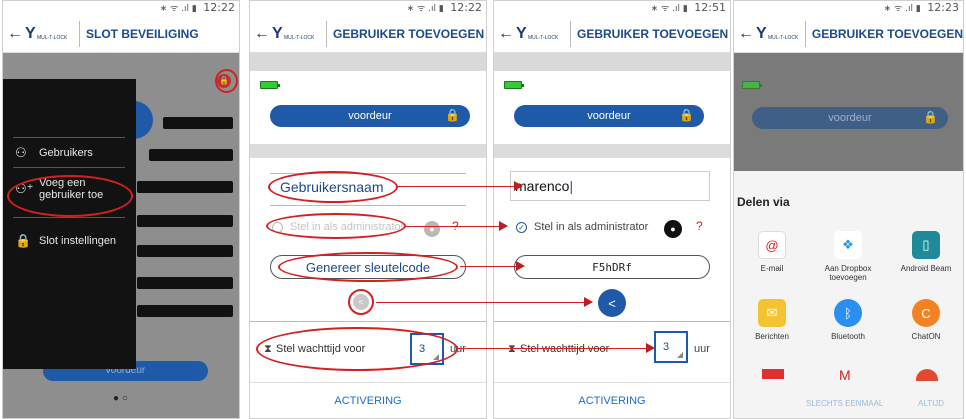 The image size is (966, 419). Describe the element at coordinates (926, 313) in the screenshot. I see `chaton-icon: C` at that location.